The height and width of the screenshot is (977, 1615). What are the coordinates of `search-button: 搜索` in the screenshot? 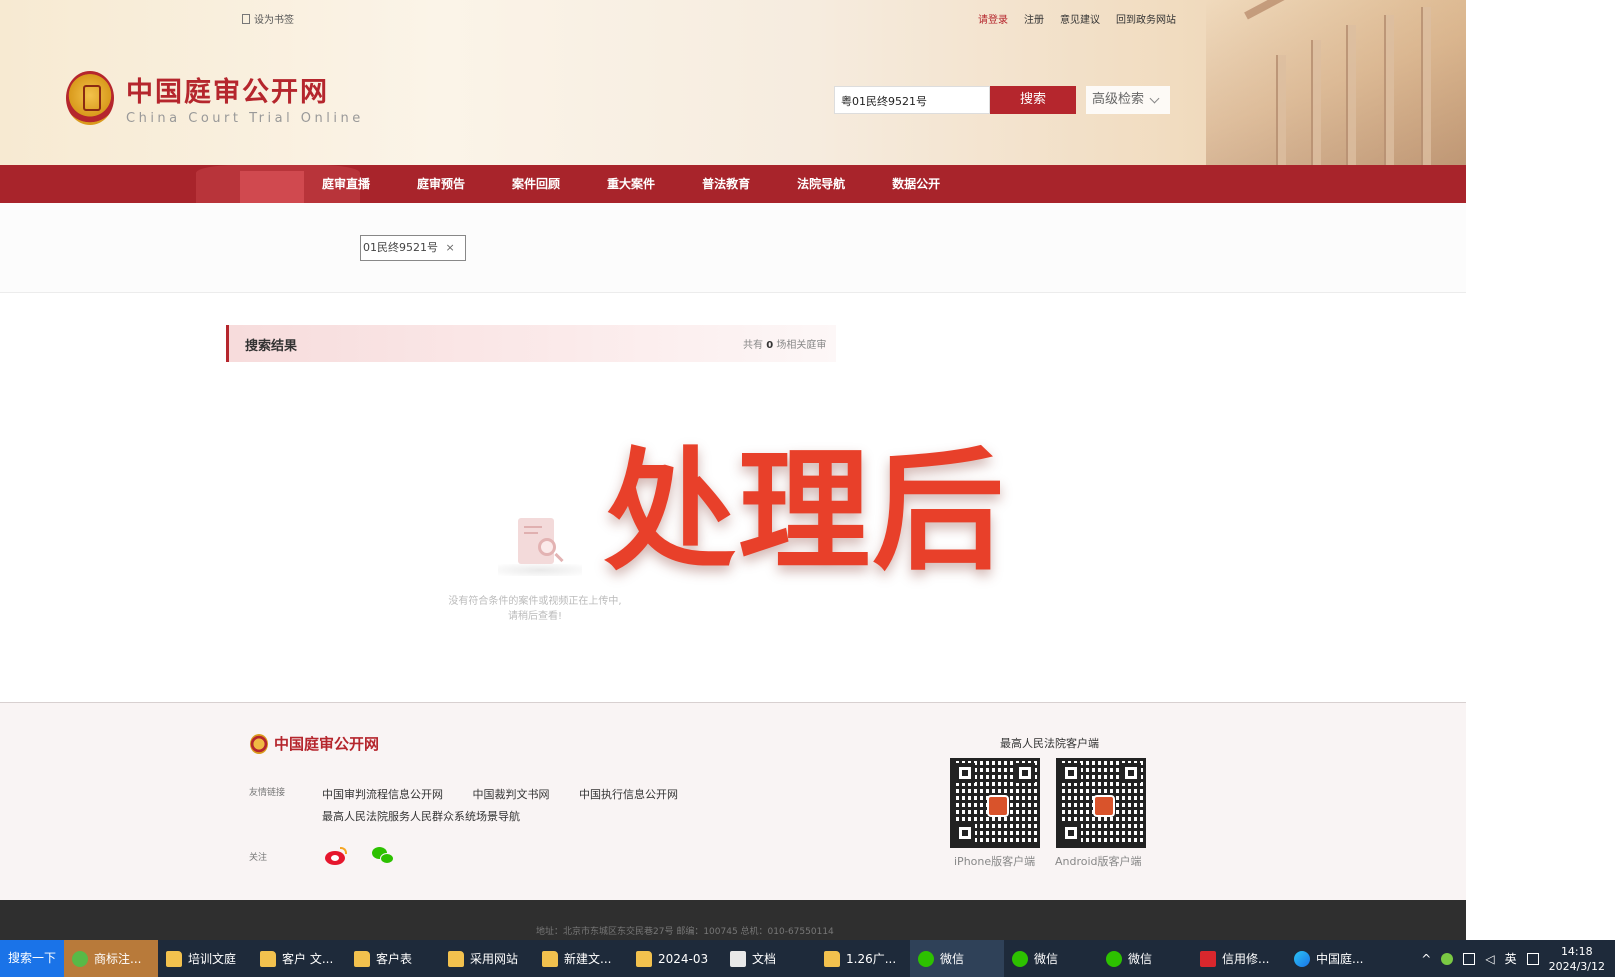 It's located at (1033, 100).